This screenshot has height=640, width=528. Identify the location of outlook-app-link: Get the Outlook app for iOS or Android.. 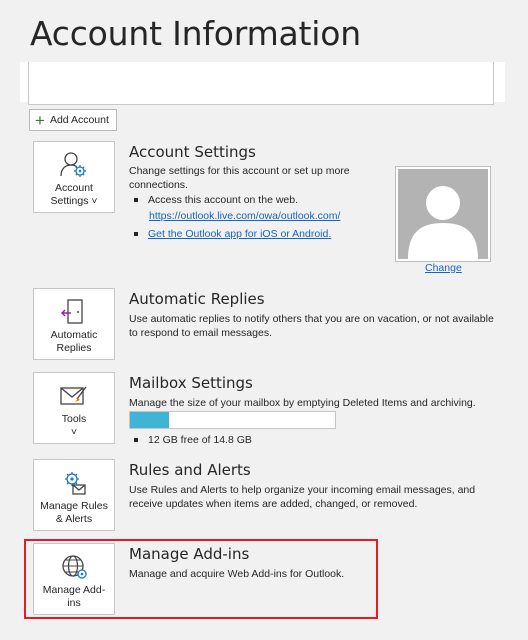
(239, 234).